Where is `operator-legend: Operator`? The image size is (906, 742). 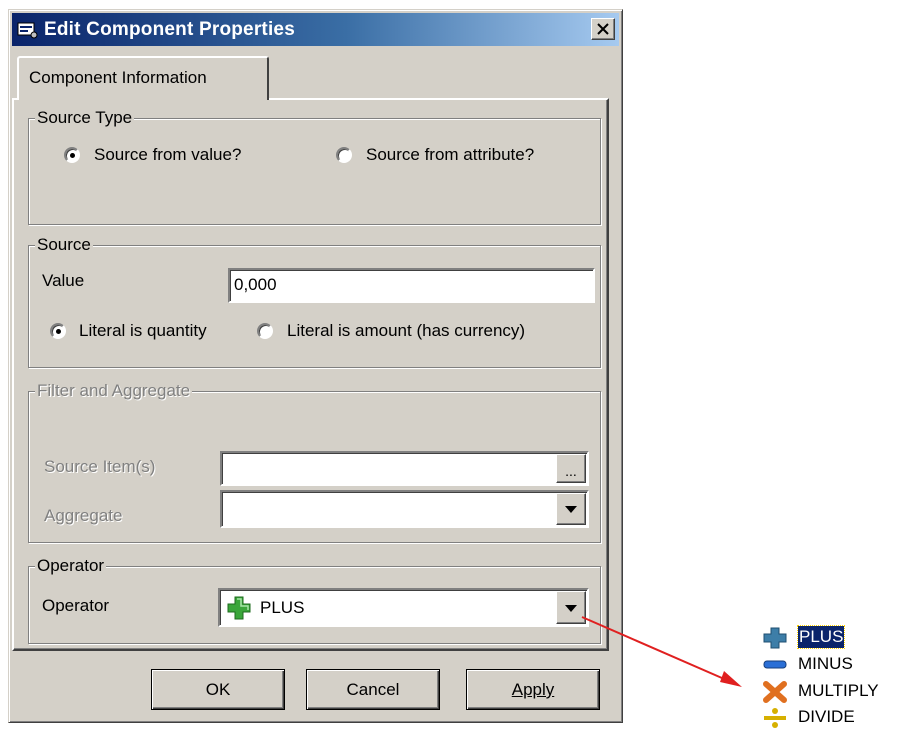 operator-legend: Operator is located at coordinates (71, 566).